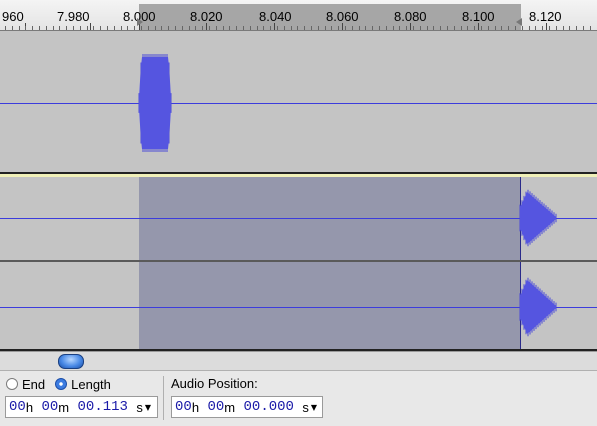 The image size is (597, 426). What do you see at coordinates (141, 22) in the screenshot?
I see `selection-start-marker-icon` at bounding box center [141, 22].